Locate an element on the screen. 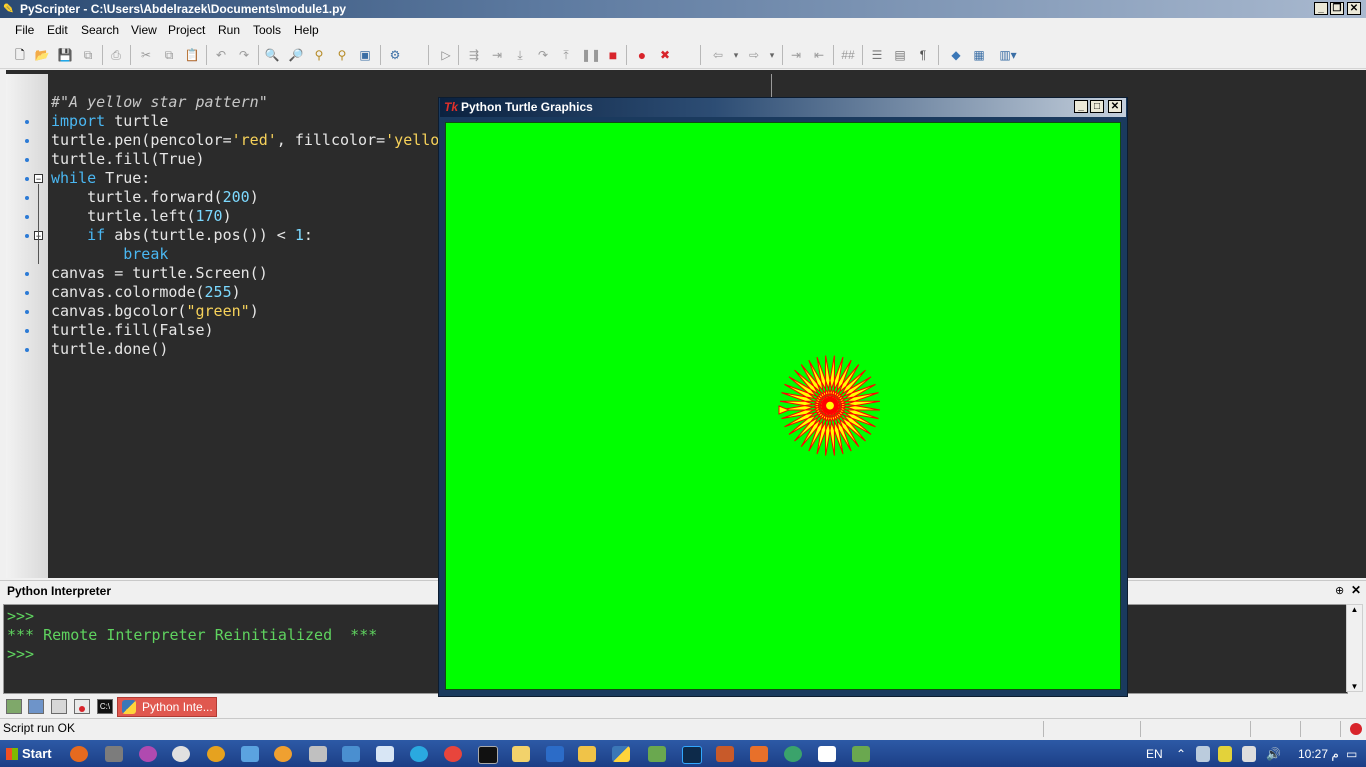 This screenshot has height=767, width=1366. language-indicator: EN is located at coordinates (1154, 754).